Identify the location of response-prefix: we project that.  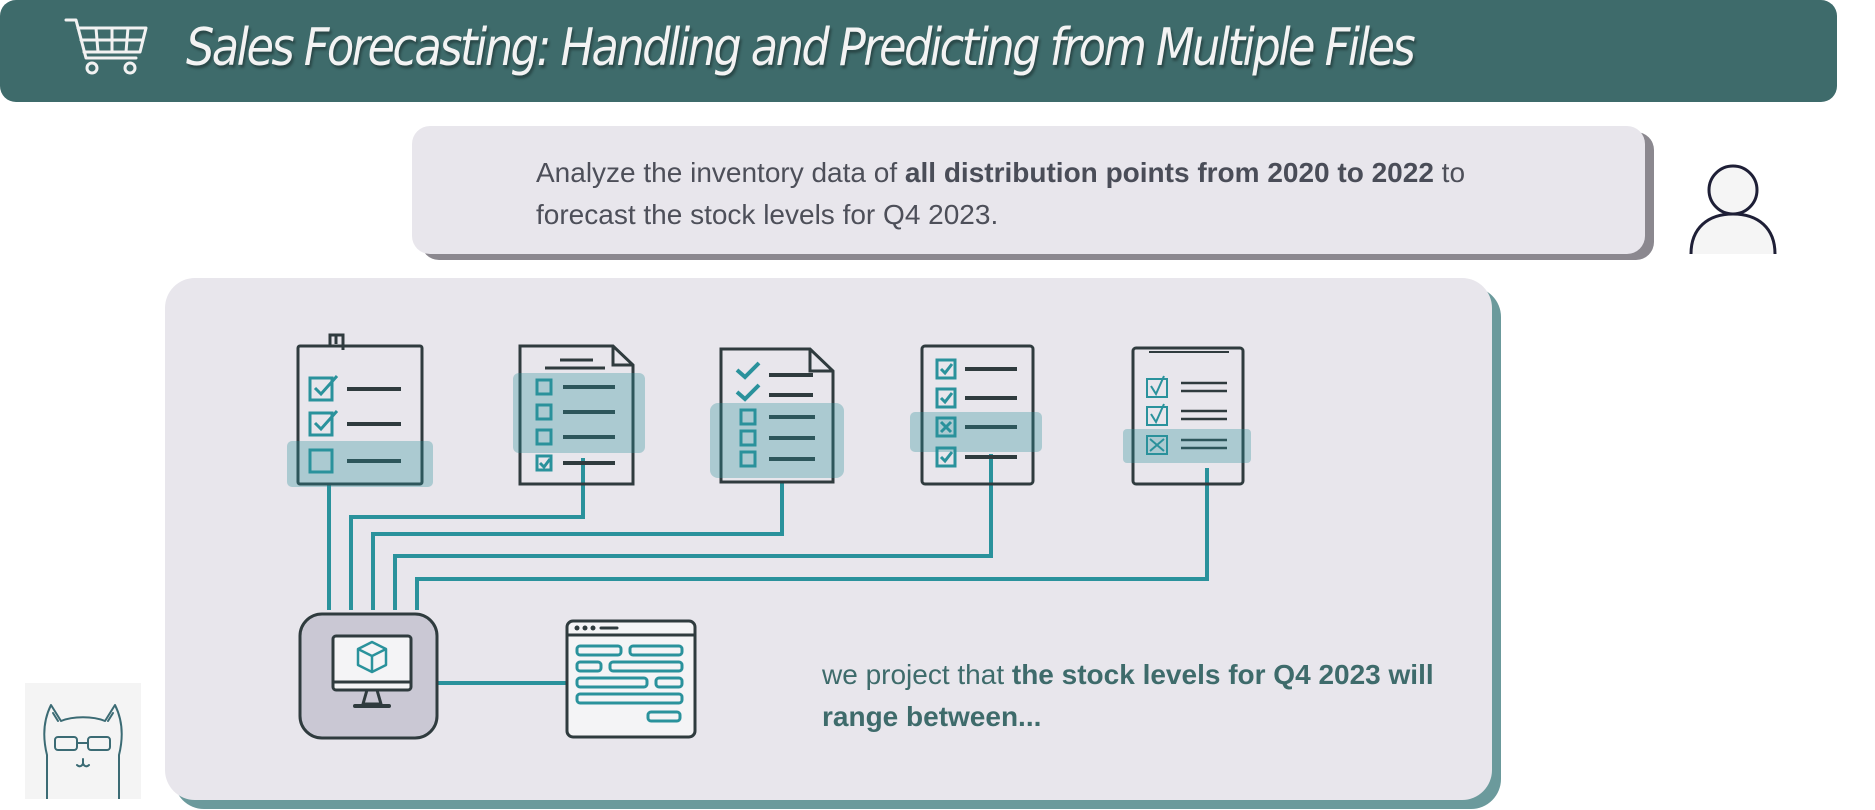
(917, 674).